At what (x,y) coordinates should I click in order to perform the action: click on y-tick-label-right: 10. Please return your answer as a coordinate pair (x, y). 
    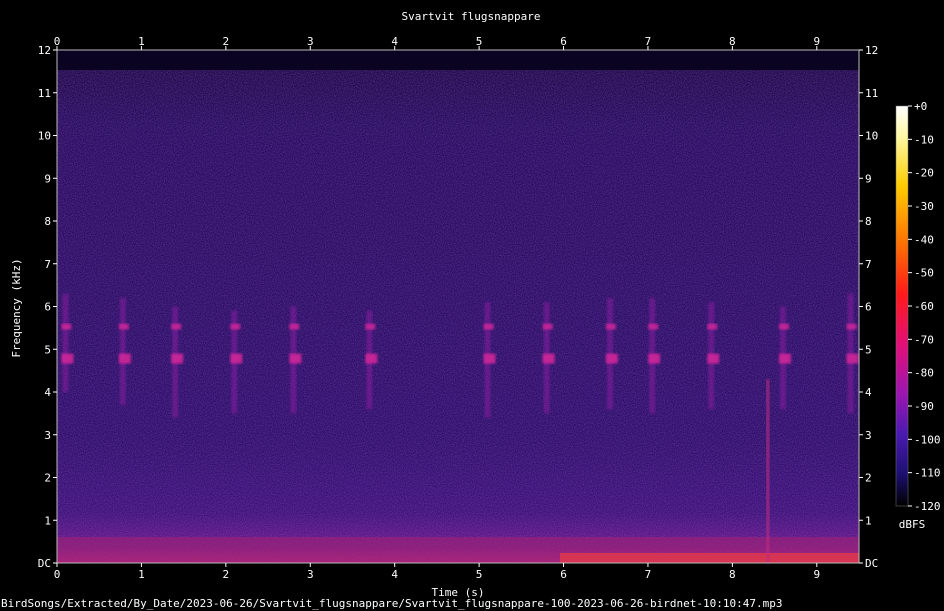
    Looking at the image, I should click on (871, 136).